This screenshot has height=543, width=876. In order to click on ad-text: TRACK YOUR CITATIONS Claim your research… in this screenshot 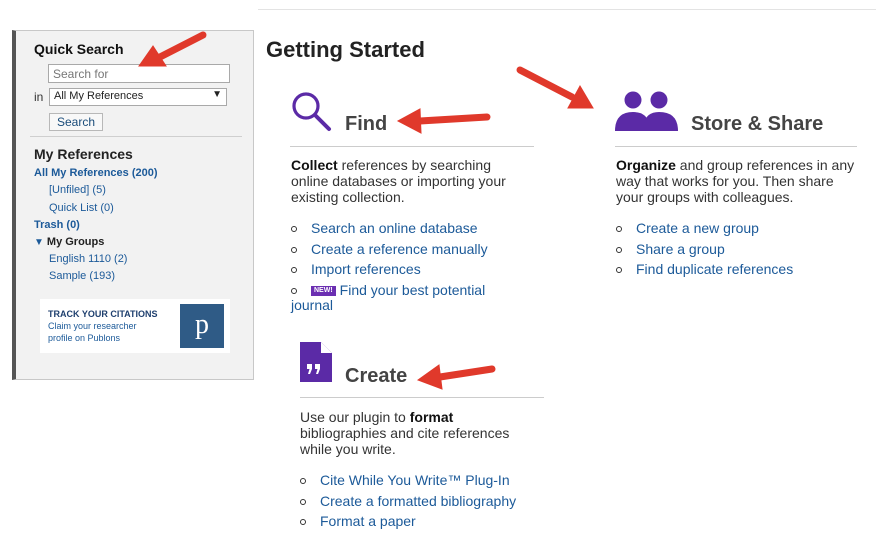, I will do `click(103, 326)`.